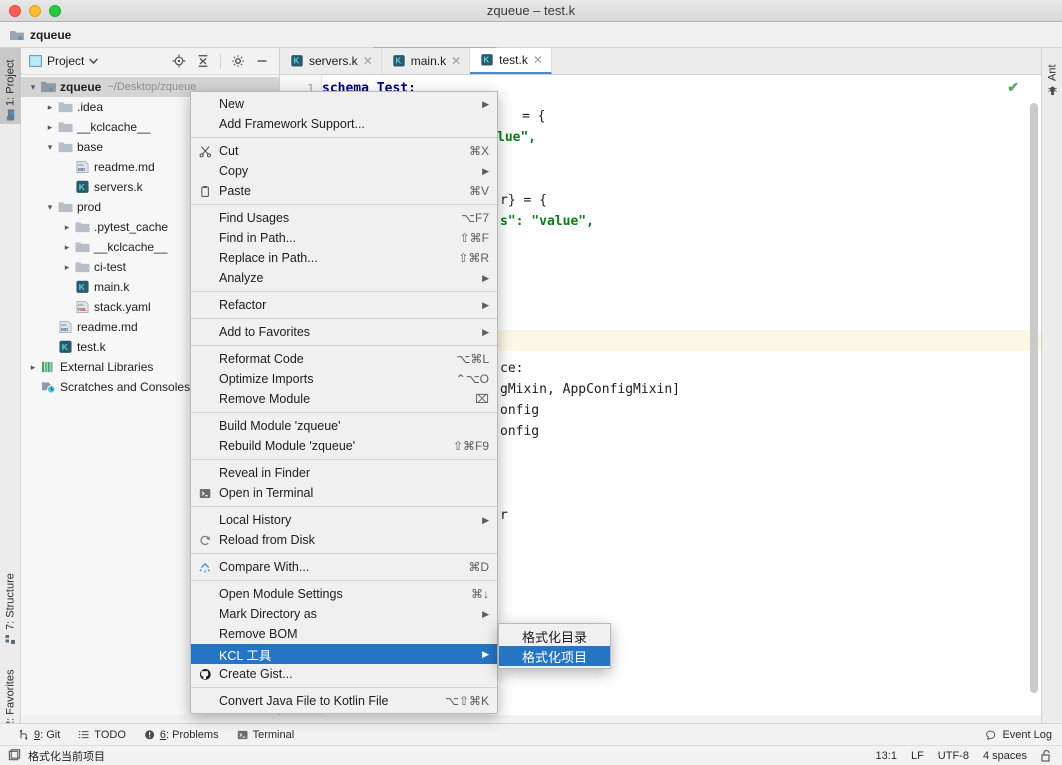  I want to click on minimize-window-button, so click(35, 10).